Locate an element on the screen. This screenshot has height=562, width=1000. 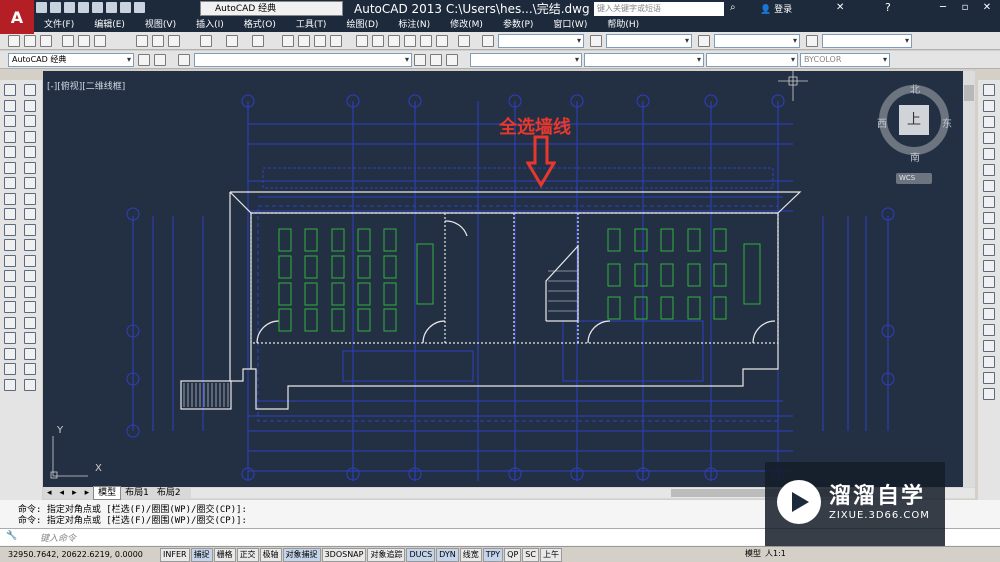
dim-break-icon is located at coordinates (989, 282).